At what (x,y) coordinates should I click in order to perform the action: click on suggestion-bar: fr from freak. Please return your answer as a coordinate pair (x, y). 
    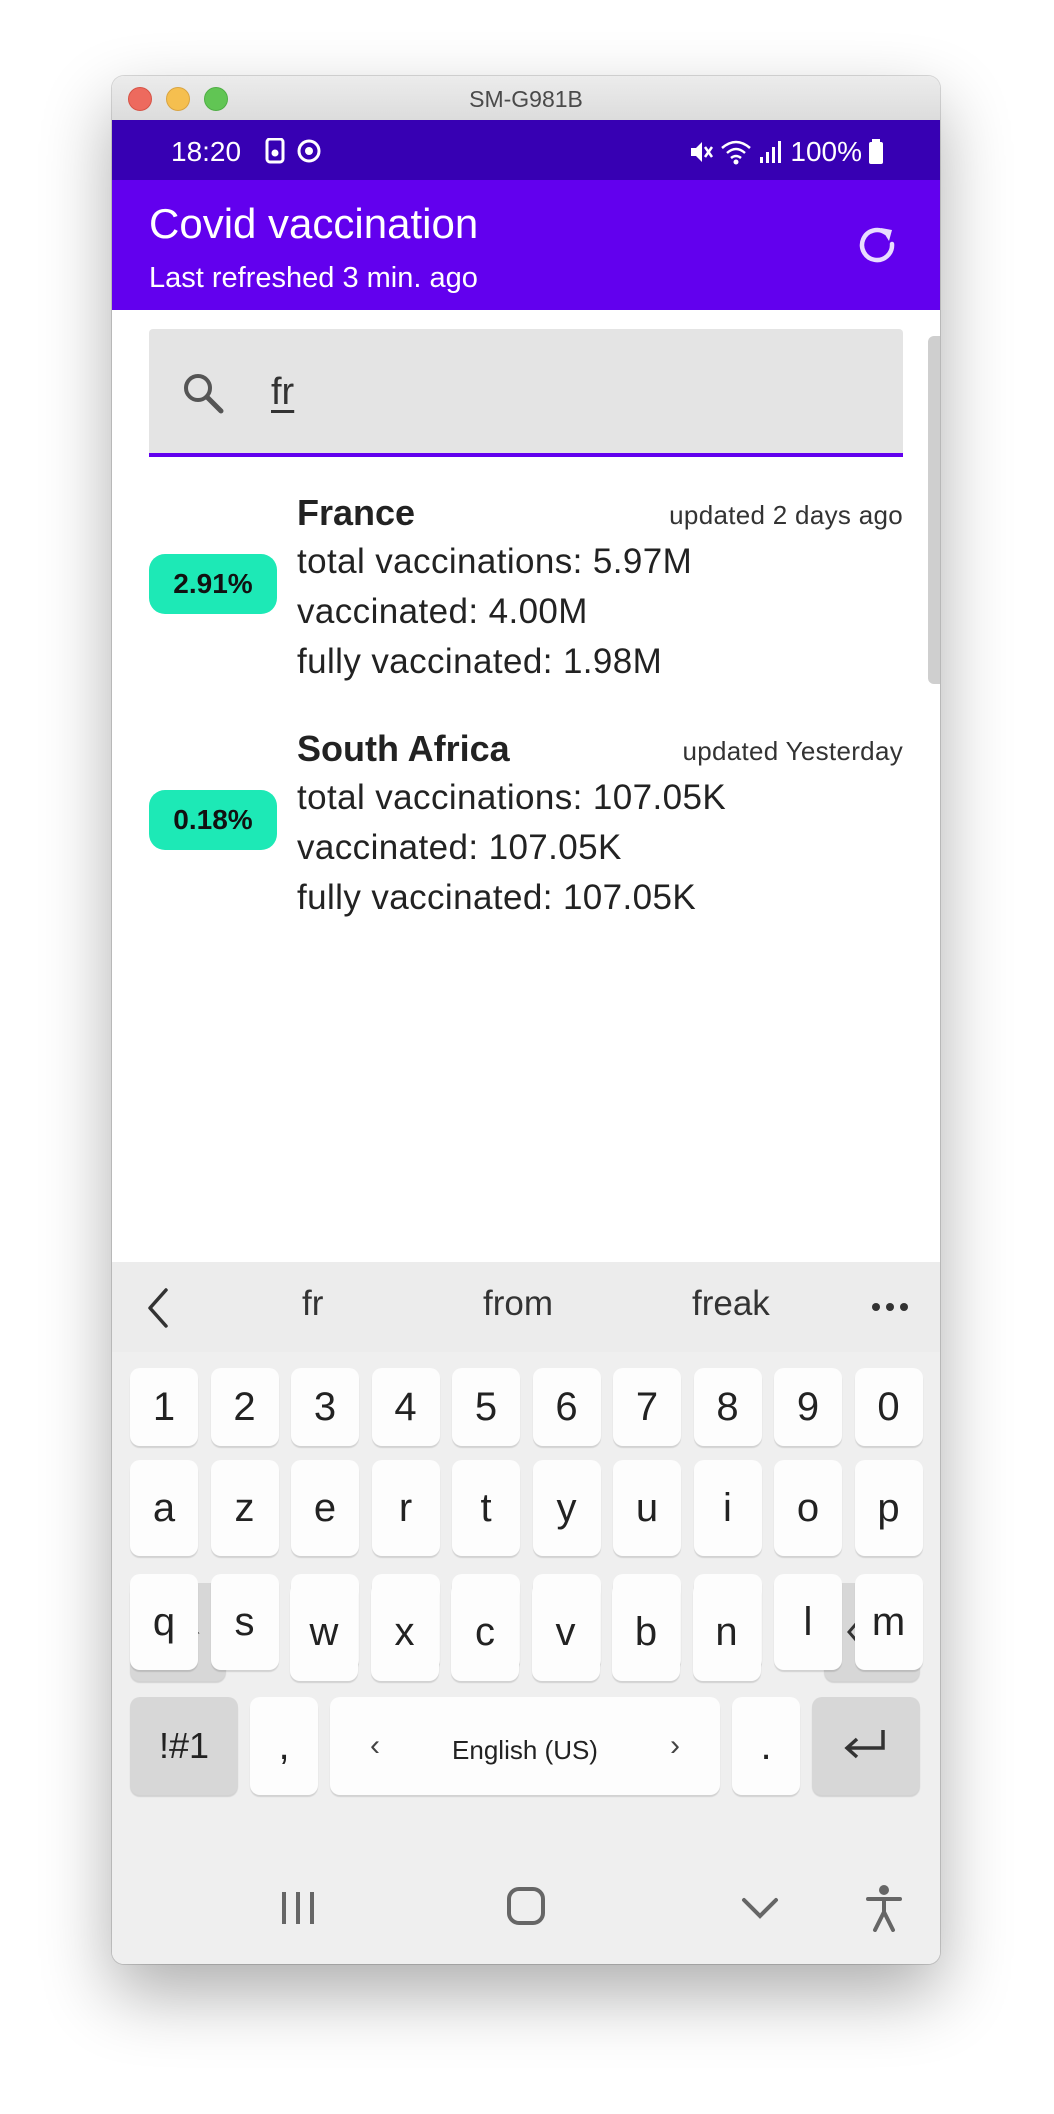
    Looking at the image, I should click on (526, 1307).